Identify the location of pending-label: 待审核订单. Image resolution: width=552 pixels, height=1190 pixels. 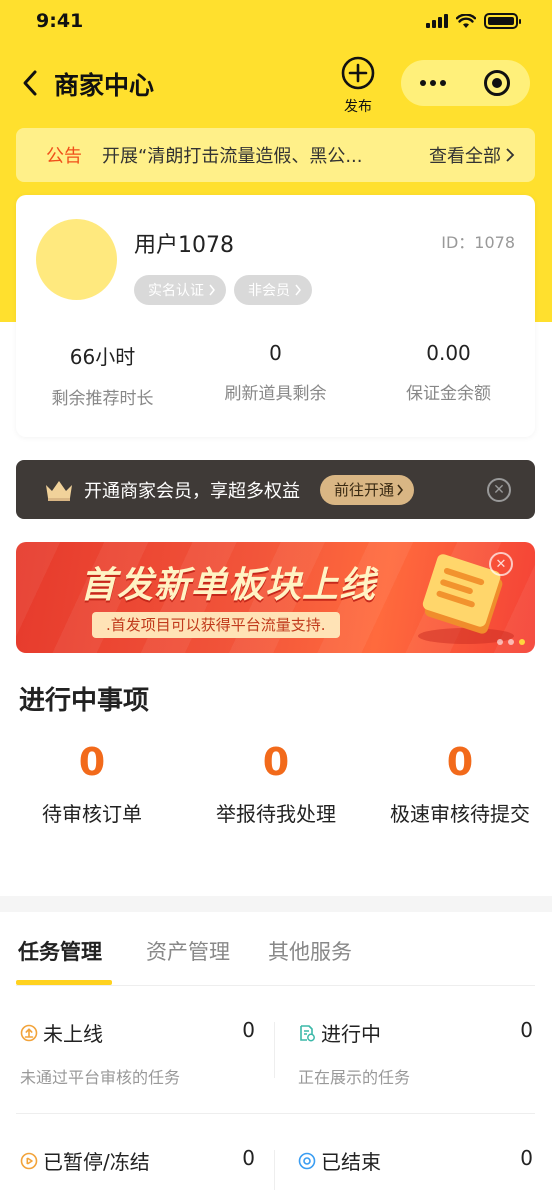
(92, 814).